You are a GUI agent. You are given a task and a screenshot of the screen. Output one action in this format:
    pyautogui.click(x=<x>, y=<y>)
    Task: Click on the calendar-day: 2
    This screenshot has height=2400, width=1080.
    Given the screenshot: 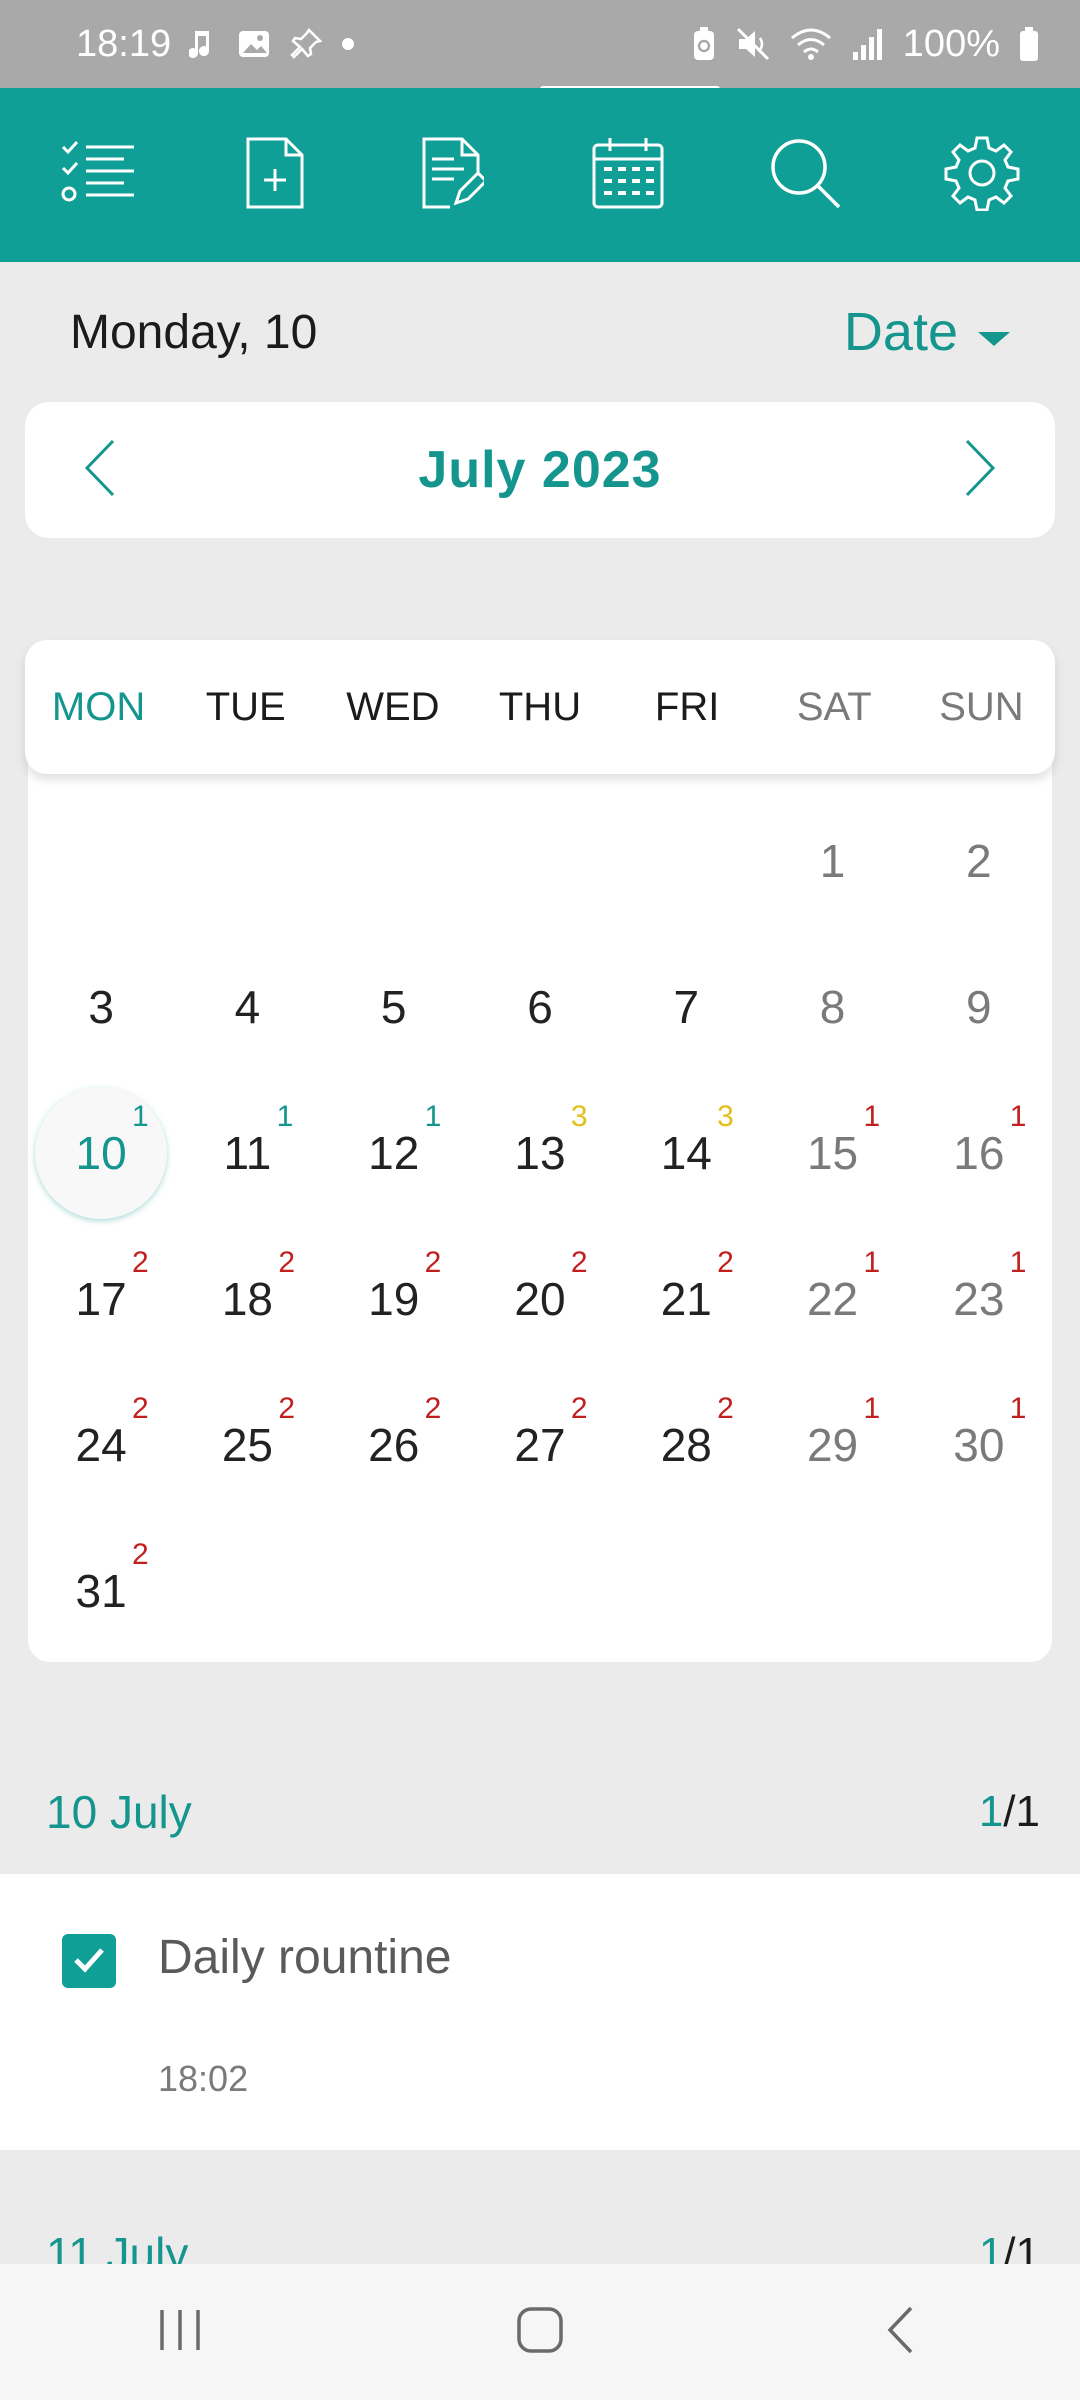 What is the action you would take?
    pyautogui.click(x=979, y=861)
    